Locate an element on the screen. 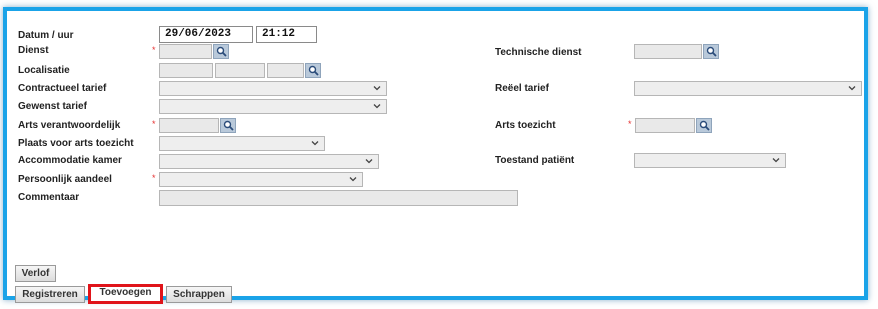 The image size is (878, 309). commentaar-label: Commentaar is located at coordinates (49, 197).